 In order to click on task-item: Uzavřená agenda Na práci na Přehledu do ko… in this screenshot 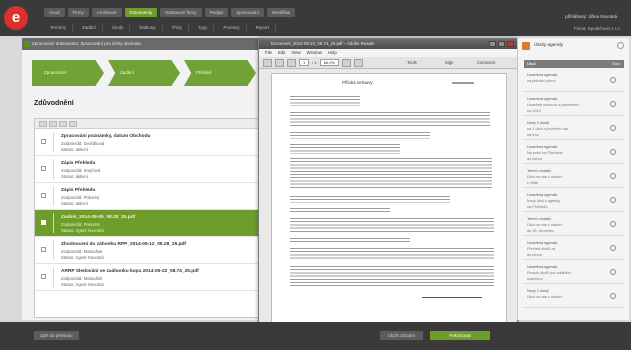, I will do `click(574, 153)`.